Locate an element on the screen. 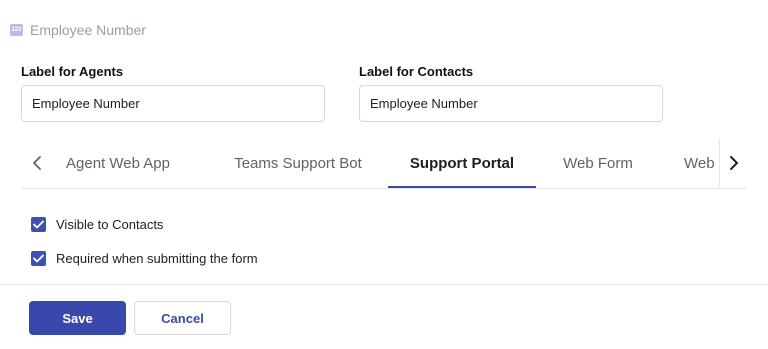 Image resolution: width=768 pixels, height=349 pixels. number-field-icon: 123 is located at coordinates (16, 30).